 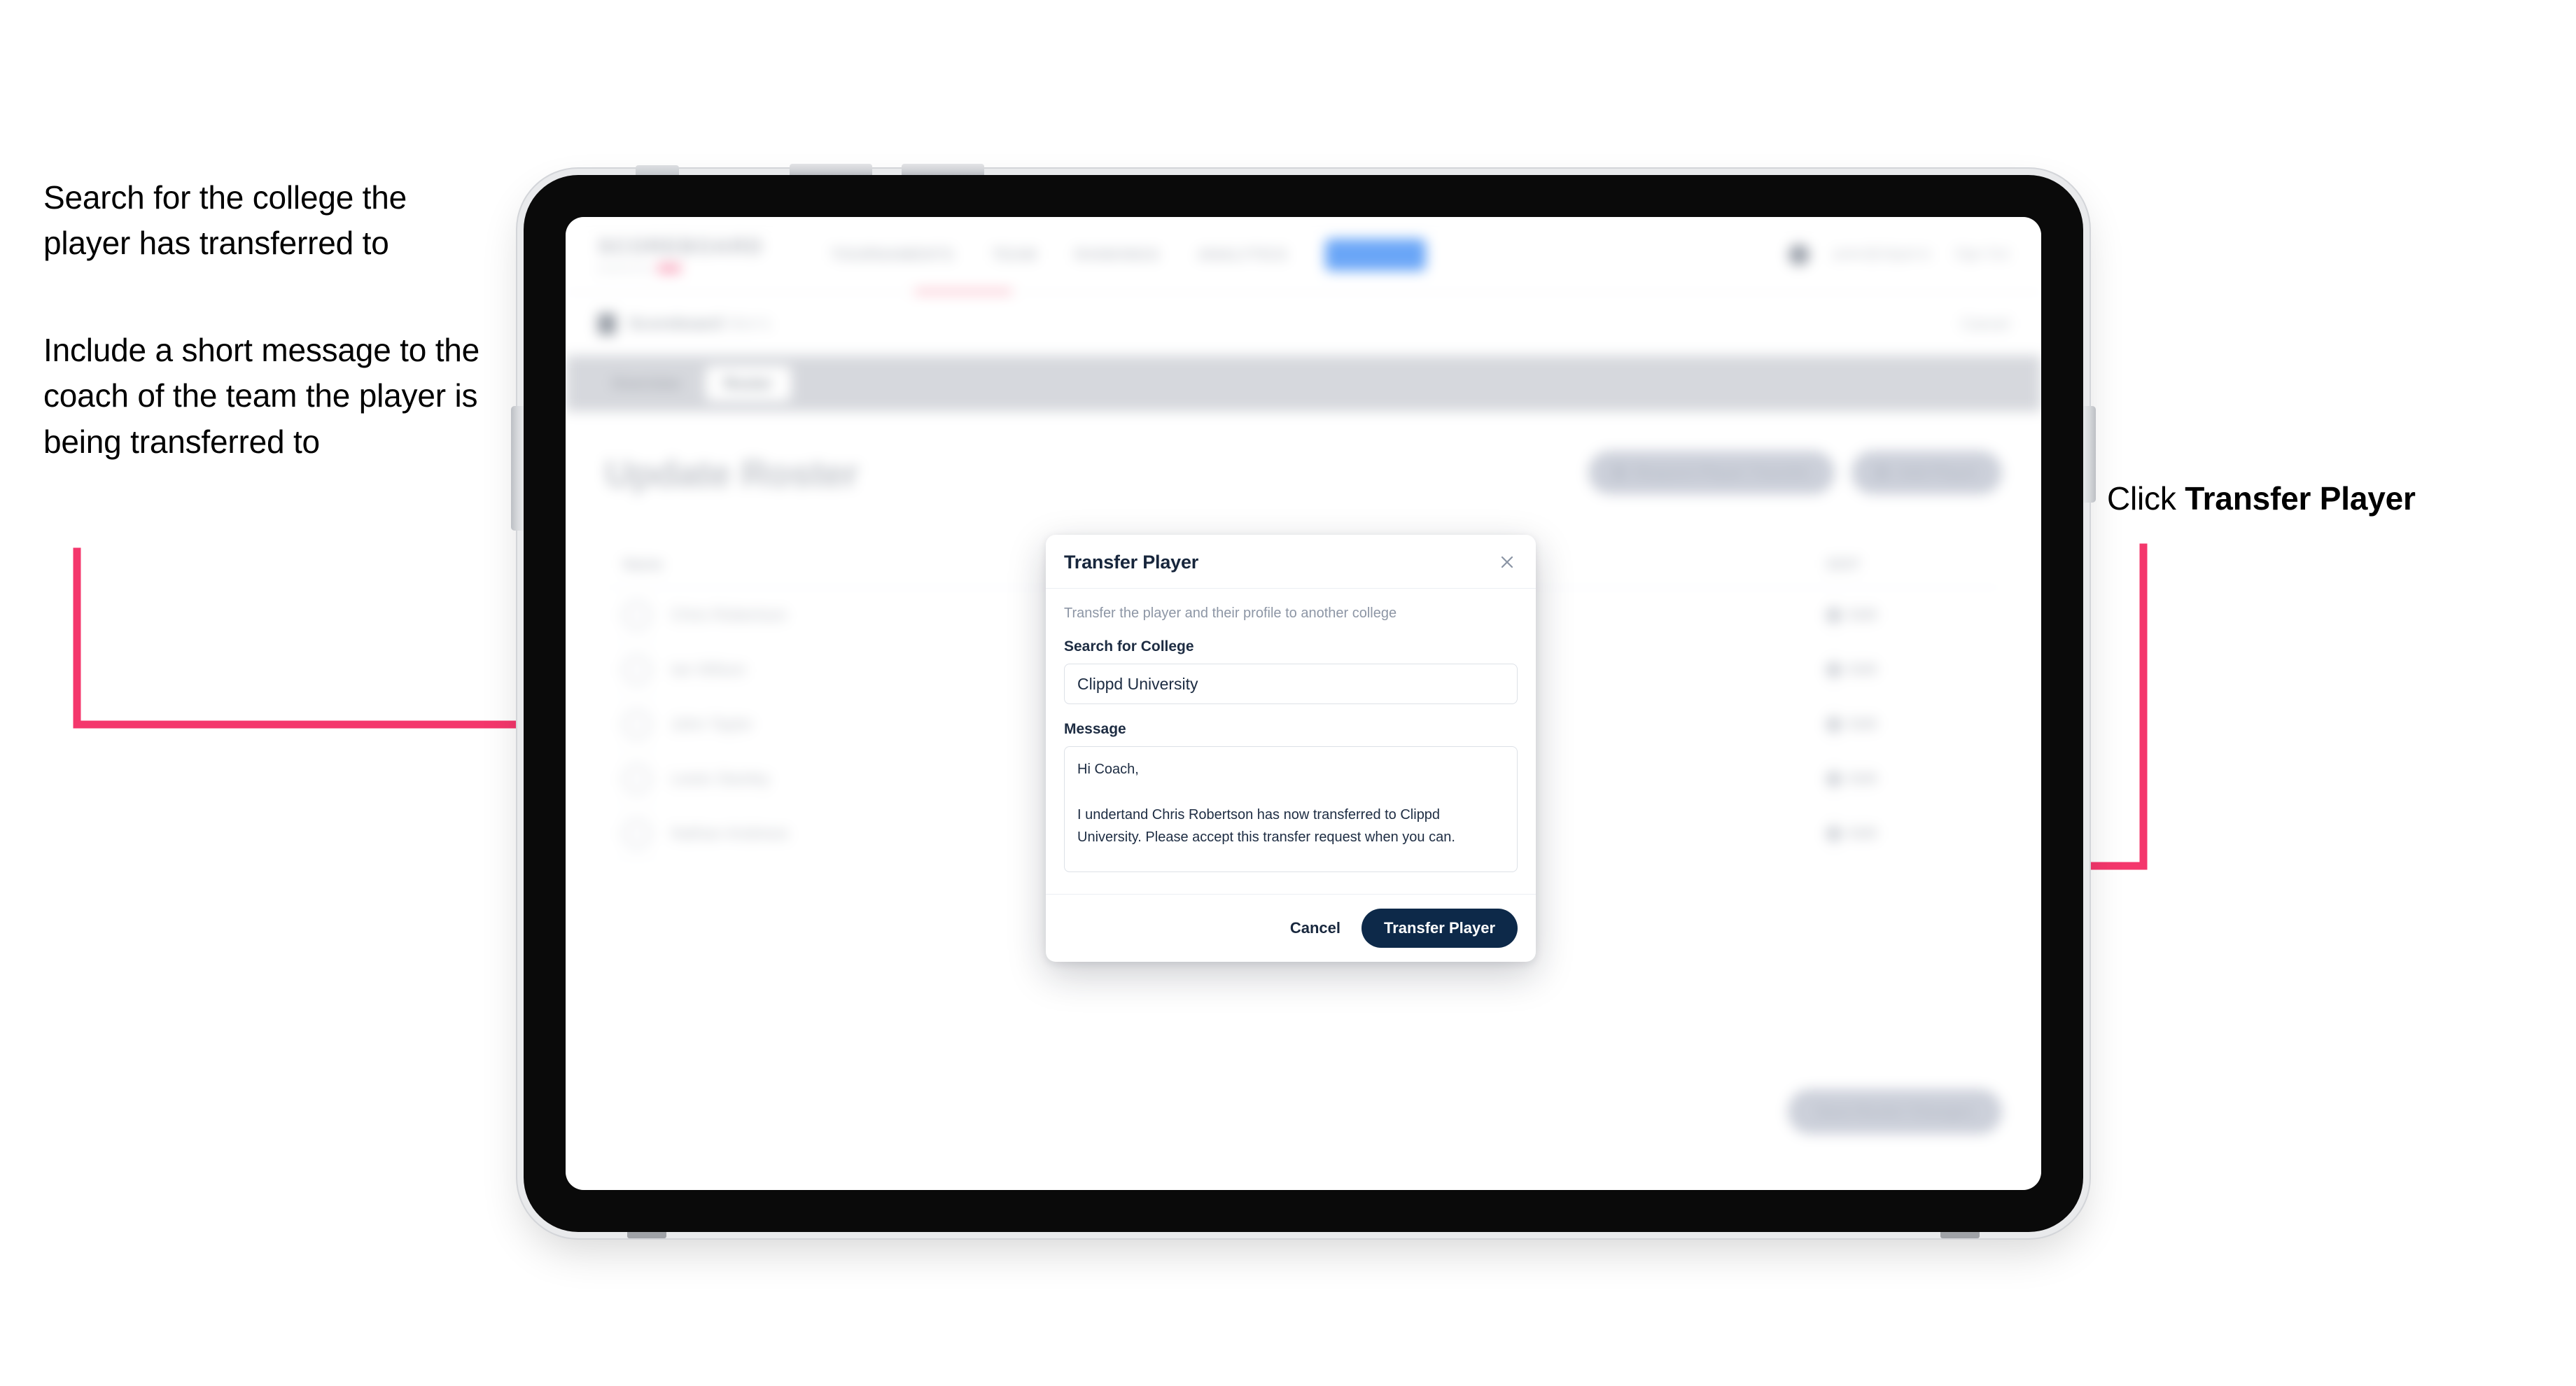 I want to click on context-cancel-link: Cancel, so click(x=1985, y=324).